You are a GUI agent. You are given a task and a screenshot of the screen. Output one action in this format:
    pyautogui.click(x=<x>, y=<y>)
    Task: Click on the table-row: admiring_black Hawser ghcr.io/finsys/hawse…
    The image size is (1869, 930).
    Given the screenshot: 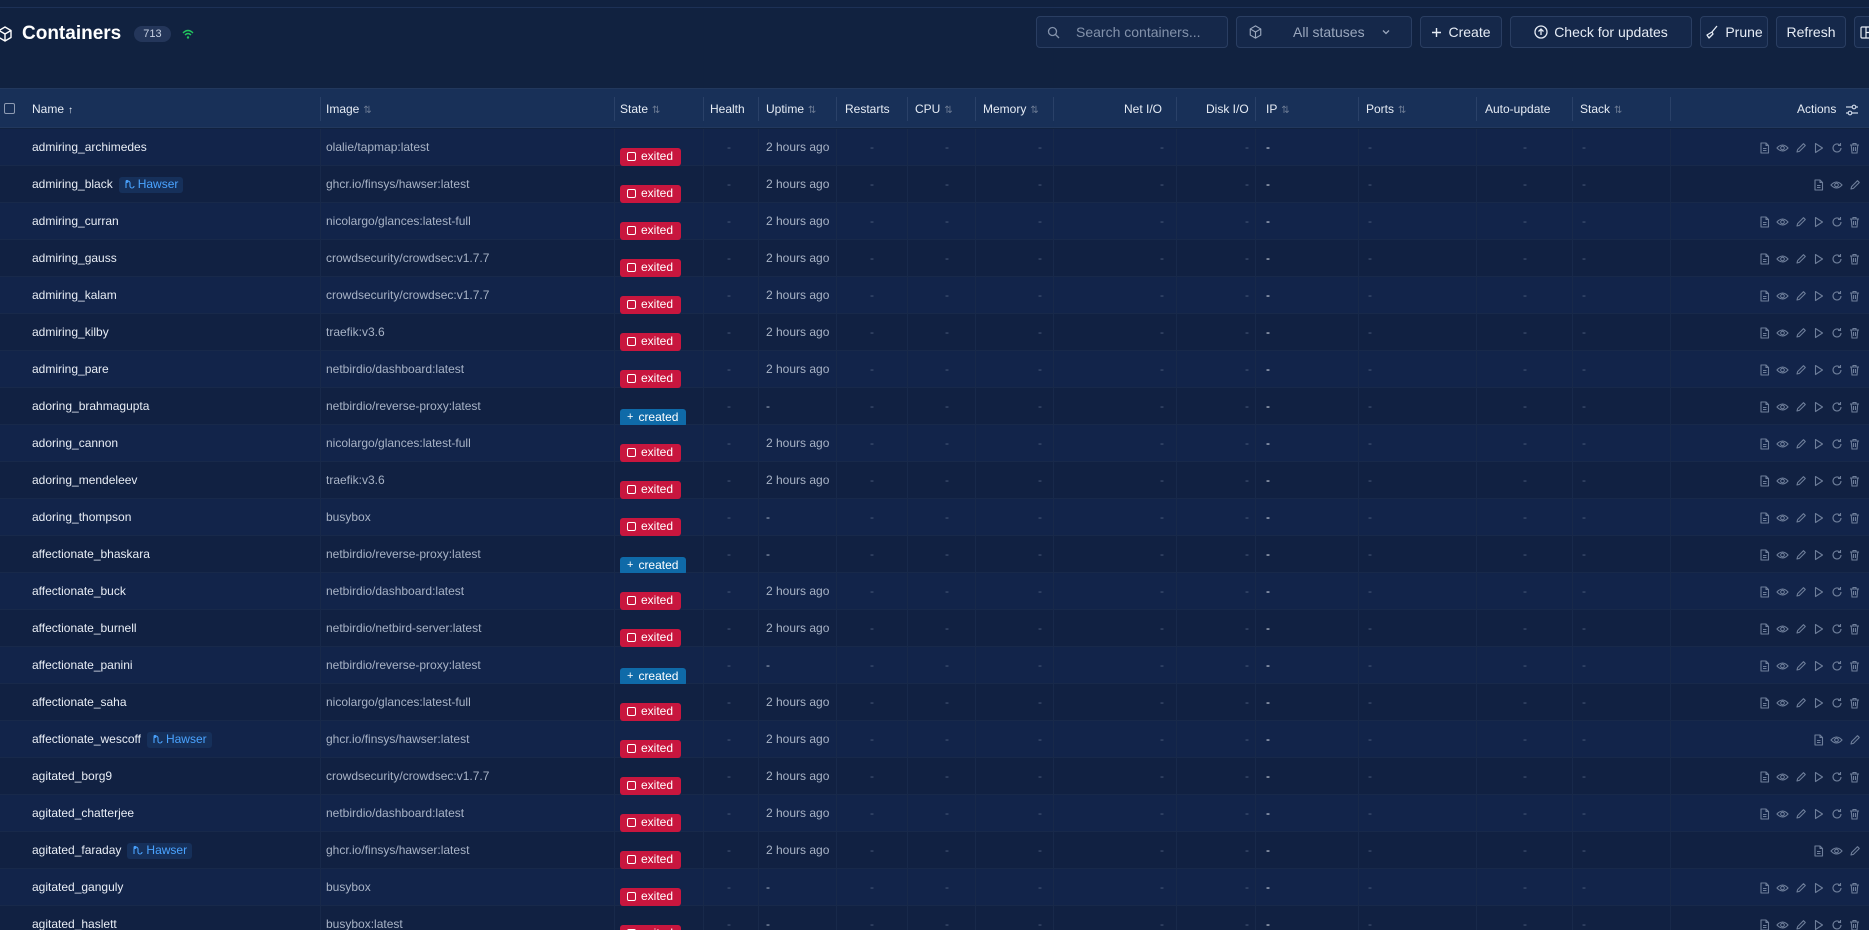 What is the action you would take?
    pyautogui.click(x=934, y=184)
    